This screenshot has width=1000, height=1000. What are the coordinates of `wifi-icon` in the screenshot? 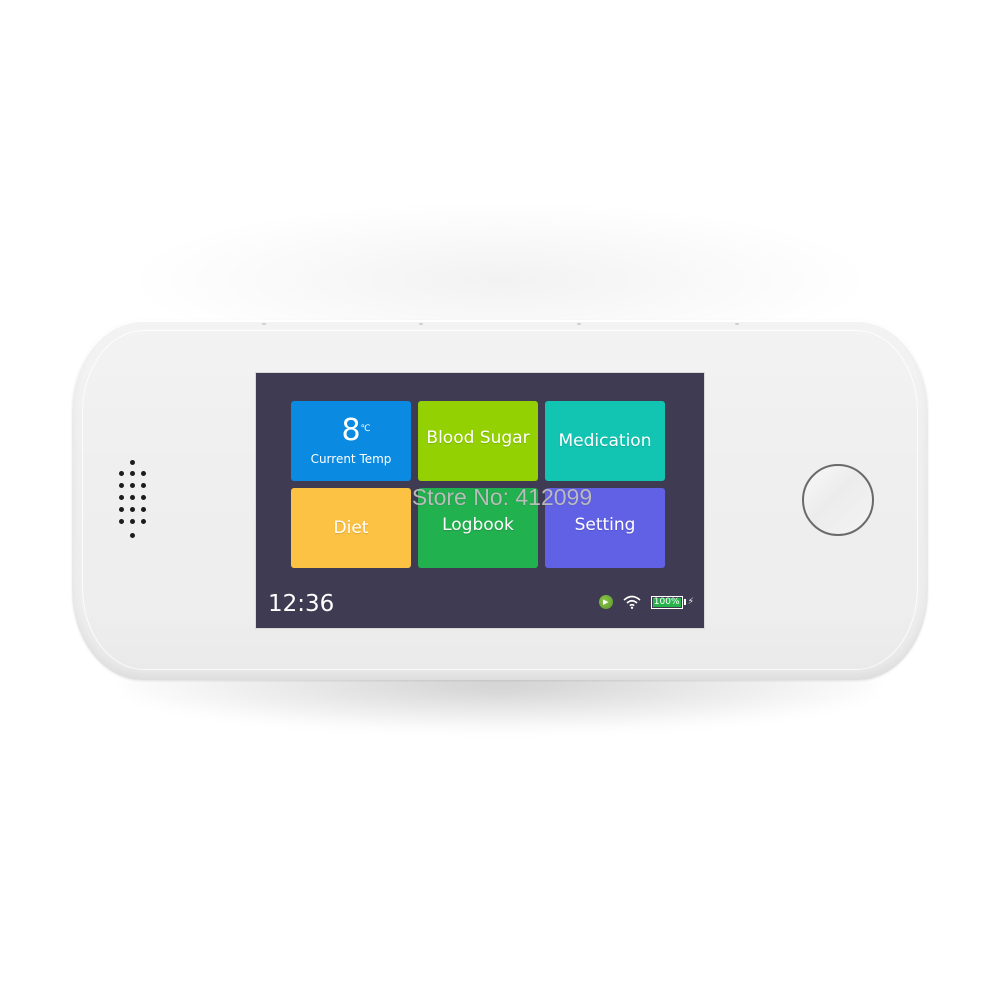 It's located at (632, 602).